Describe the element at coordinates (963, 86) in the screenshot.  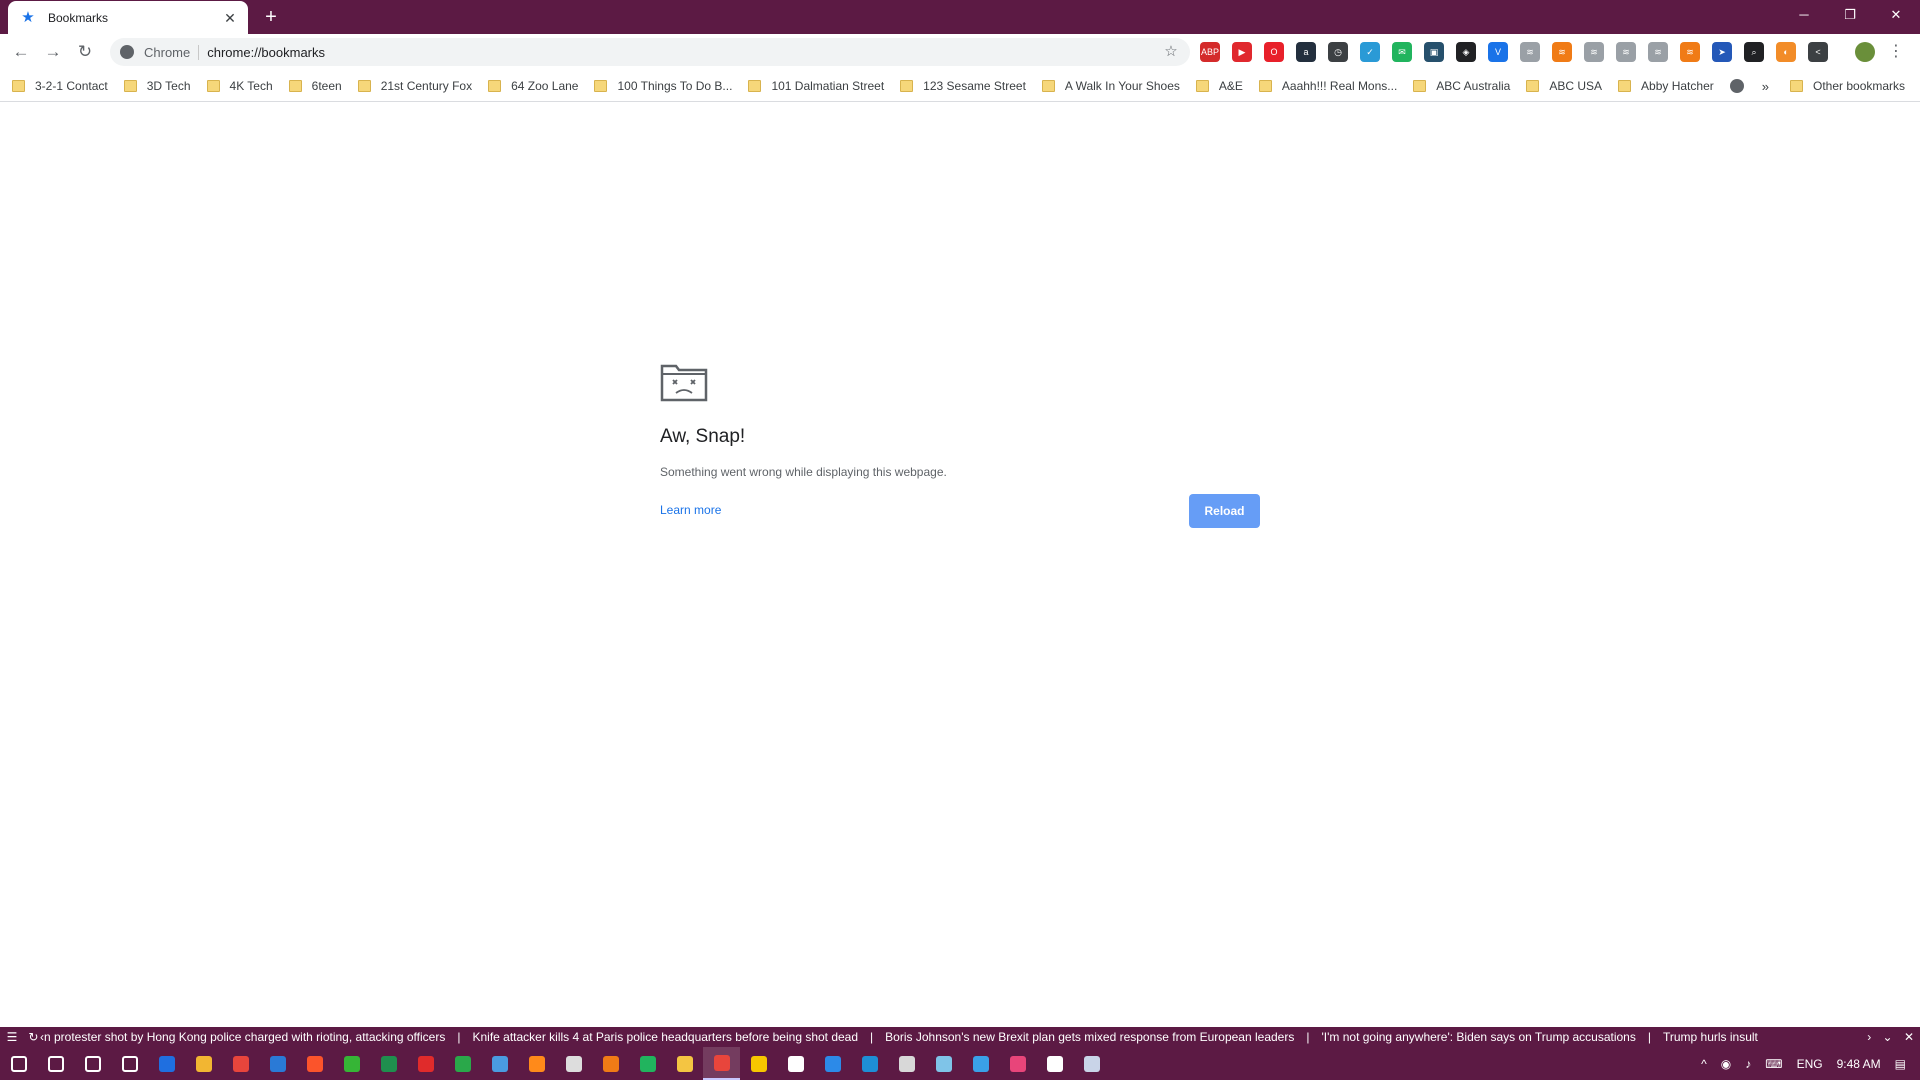
I see `bookmark-item: 123 Sesame Street` at that location.